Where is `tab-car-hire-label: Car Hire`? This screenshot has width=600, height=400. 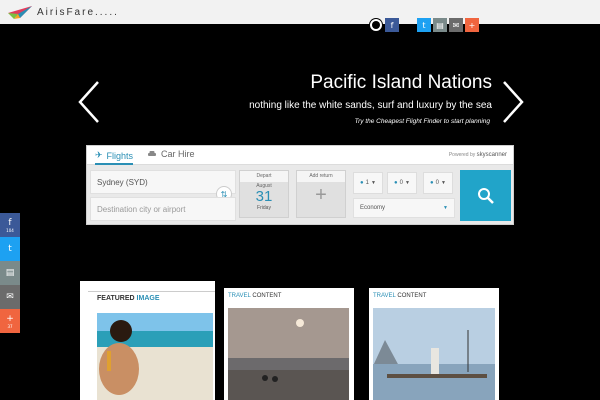
tab-car-hire-label: Car Hire is located at coordinates (178, 154).